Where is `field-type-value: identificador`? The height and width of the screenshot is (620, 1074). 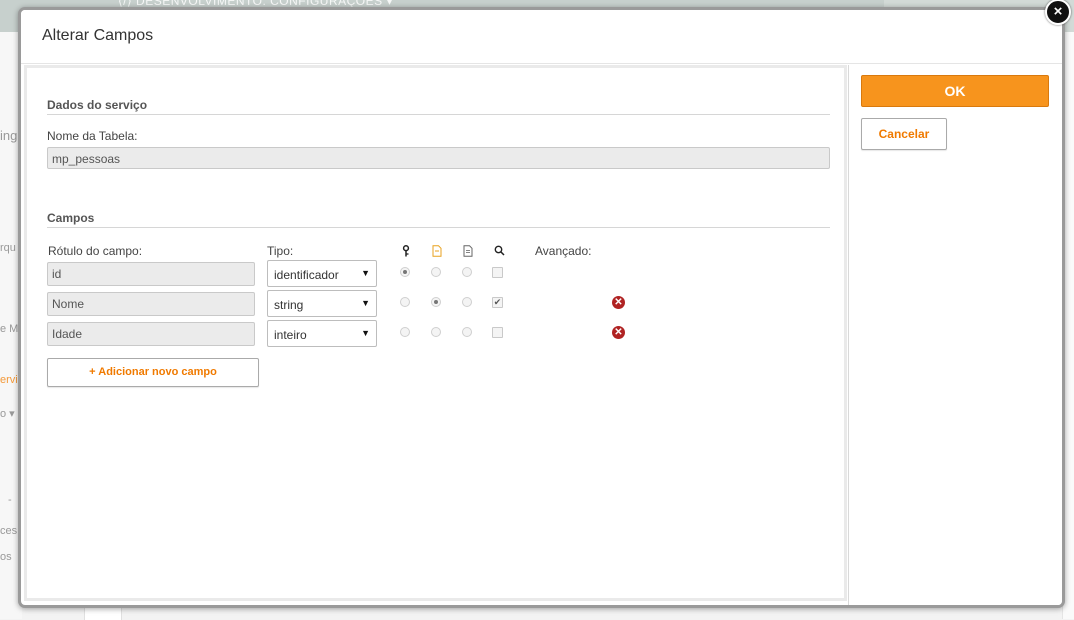
field-type-value: identificador is located at coordinates (306, 275).